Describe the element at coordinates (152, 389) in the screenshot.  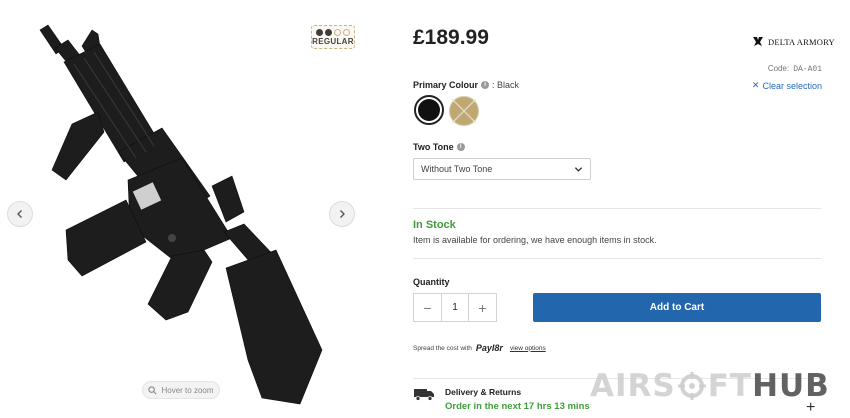
I see `zoom-icon` at that location.